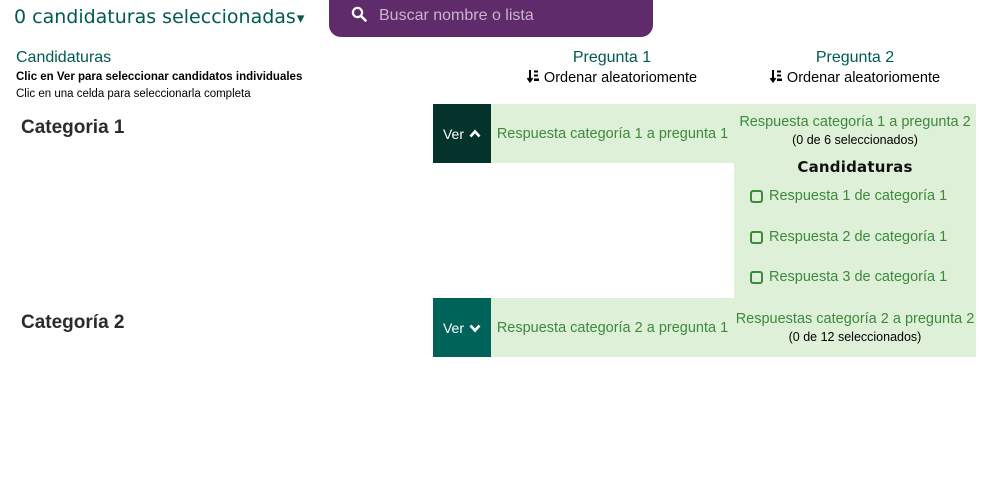 This screenshot has width=1000, height=500. What do you see at coordinates (620, 78) in the screenshot?
I see `question-1-sort-label: Ordenar aleatoriomente` at bounding box center [620, 78].